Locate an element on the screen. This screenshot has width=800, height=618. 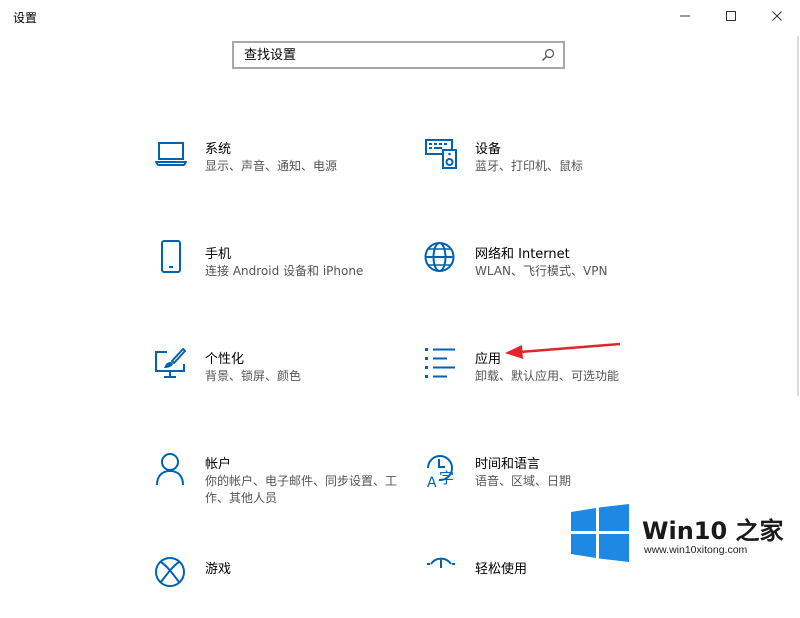
search-input is located at coordinates (389, 55).